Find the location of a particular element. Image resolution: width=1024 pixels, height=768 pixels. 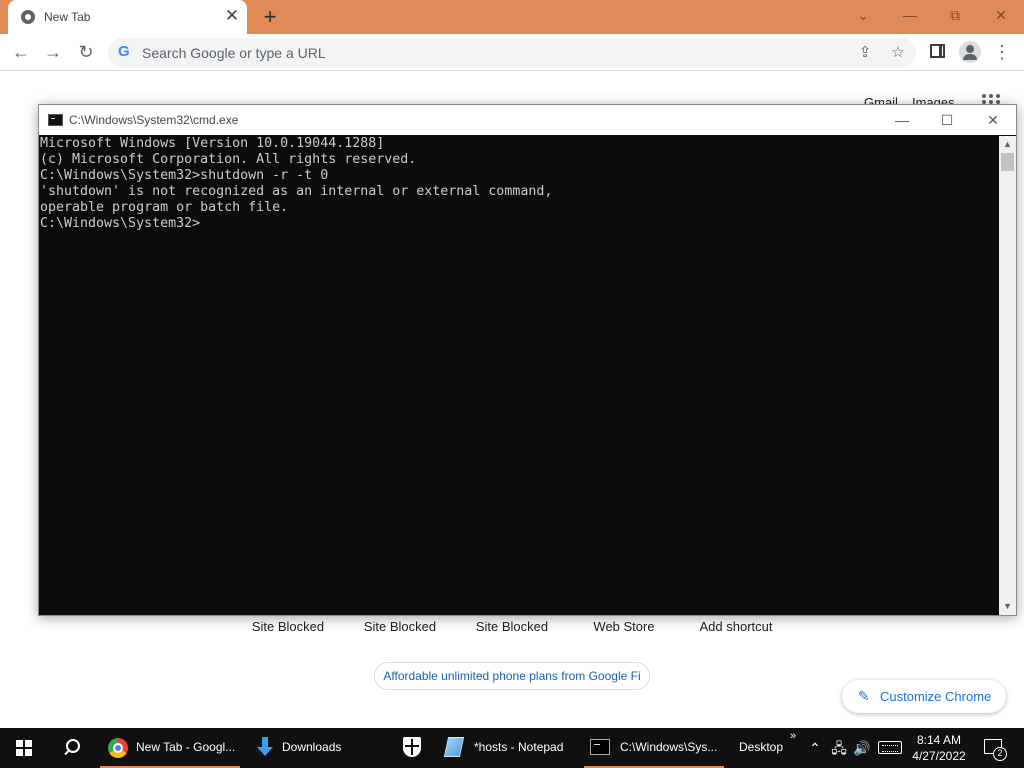

profile-avatar-icon is located at coordinates (970, 52).